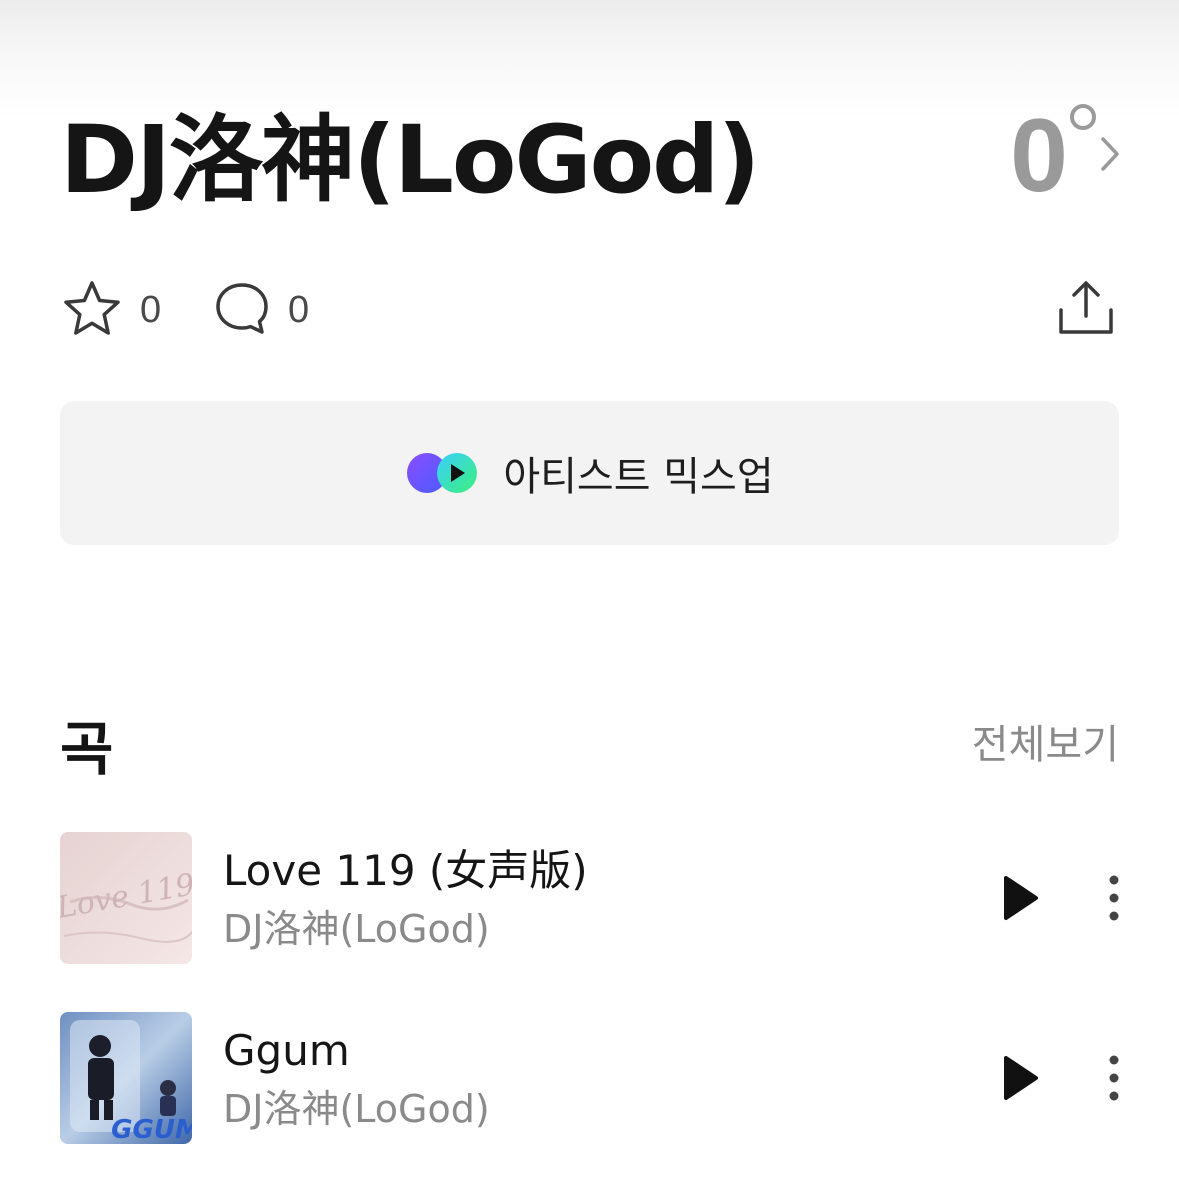  Describe the element at coordinates (1083, 117) in the screenshot. I see `degree-icon` at that location.